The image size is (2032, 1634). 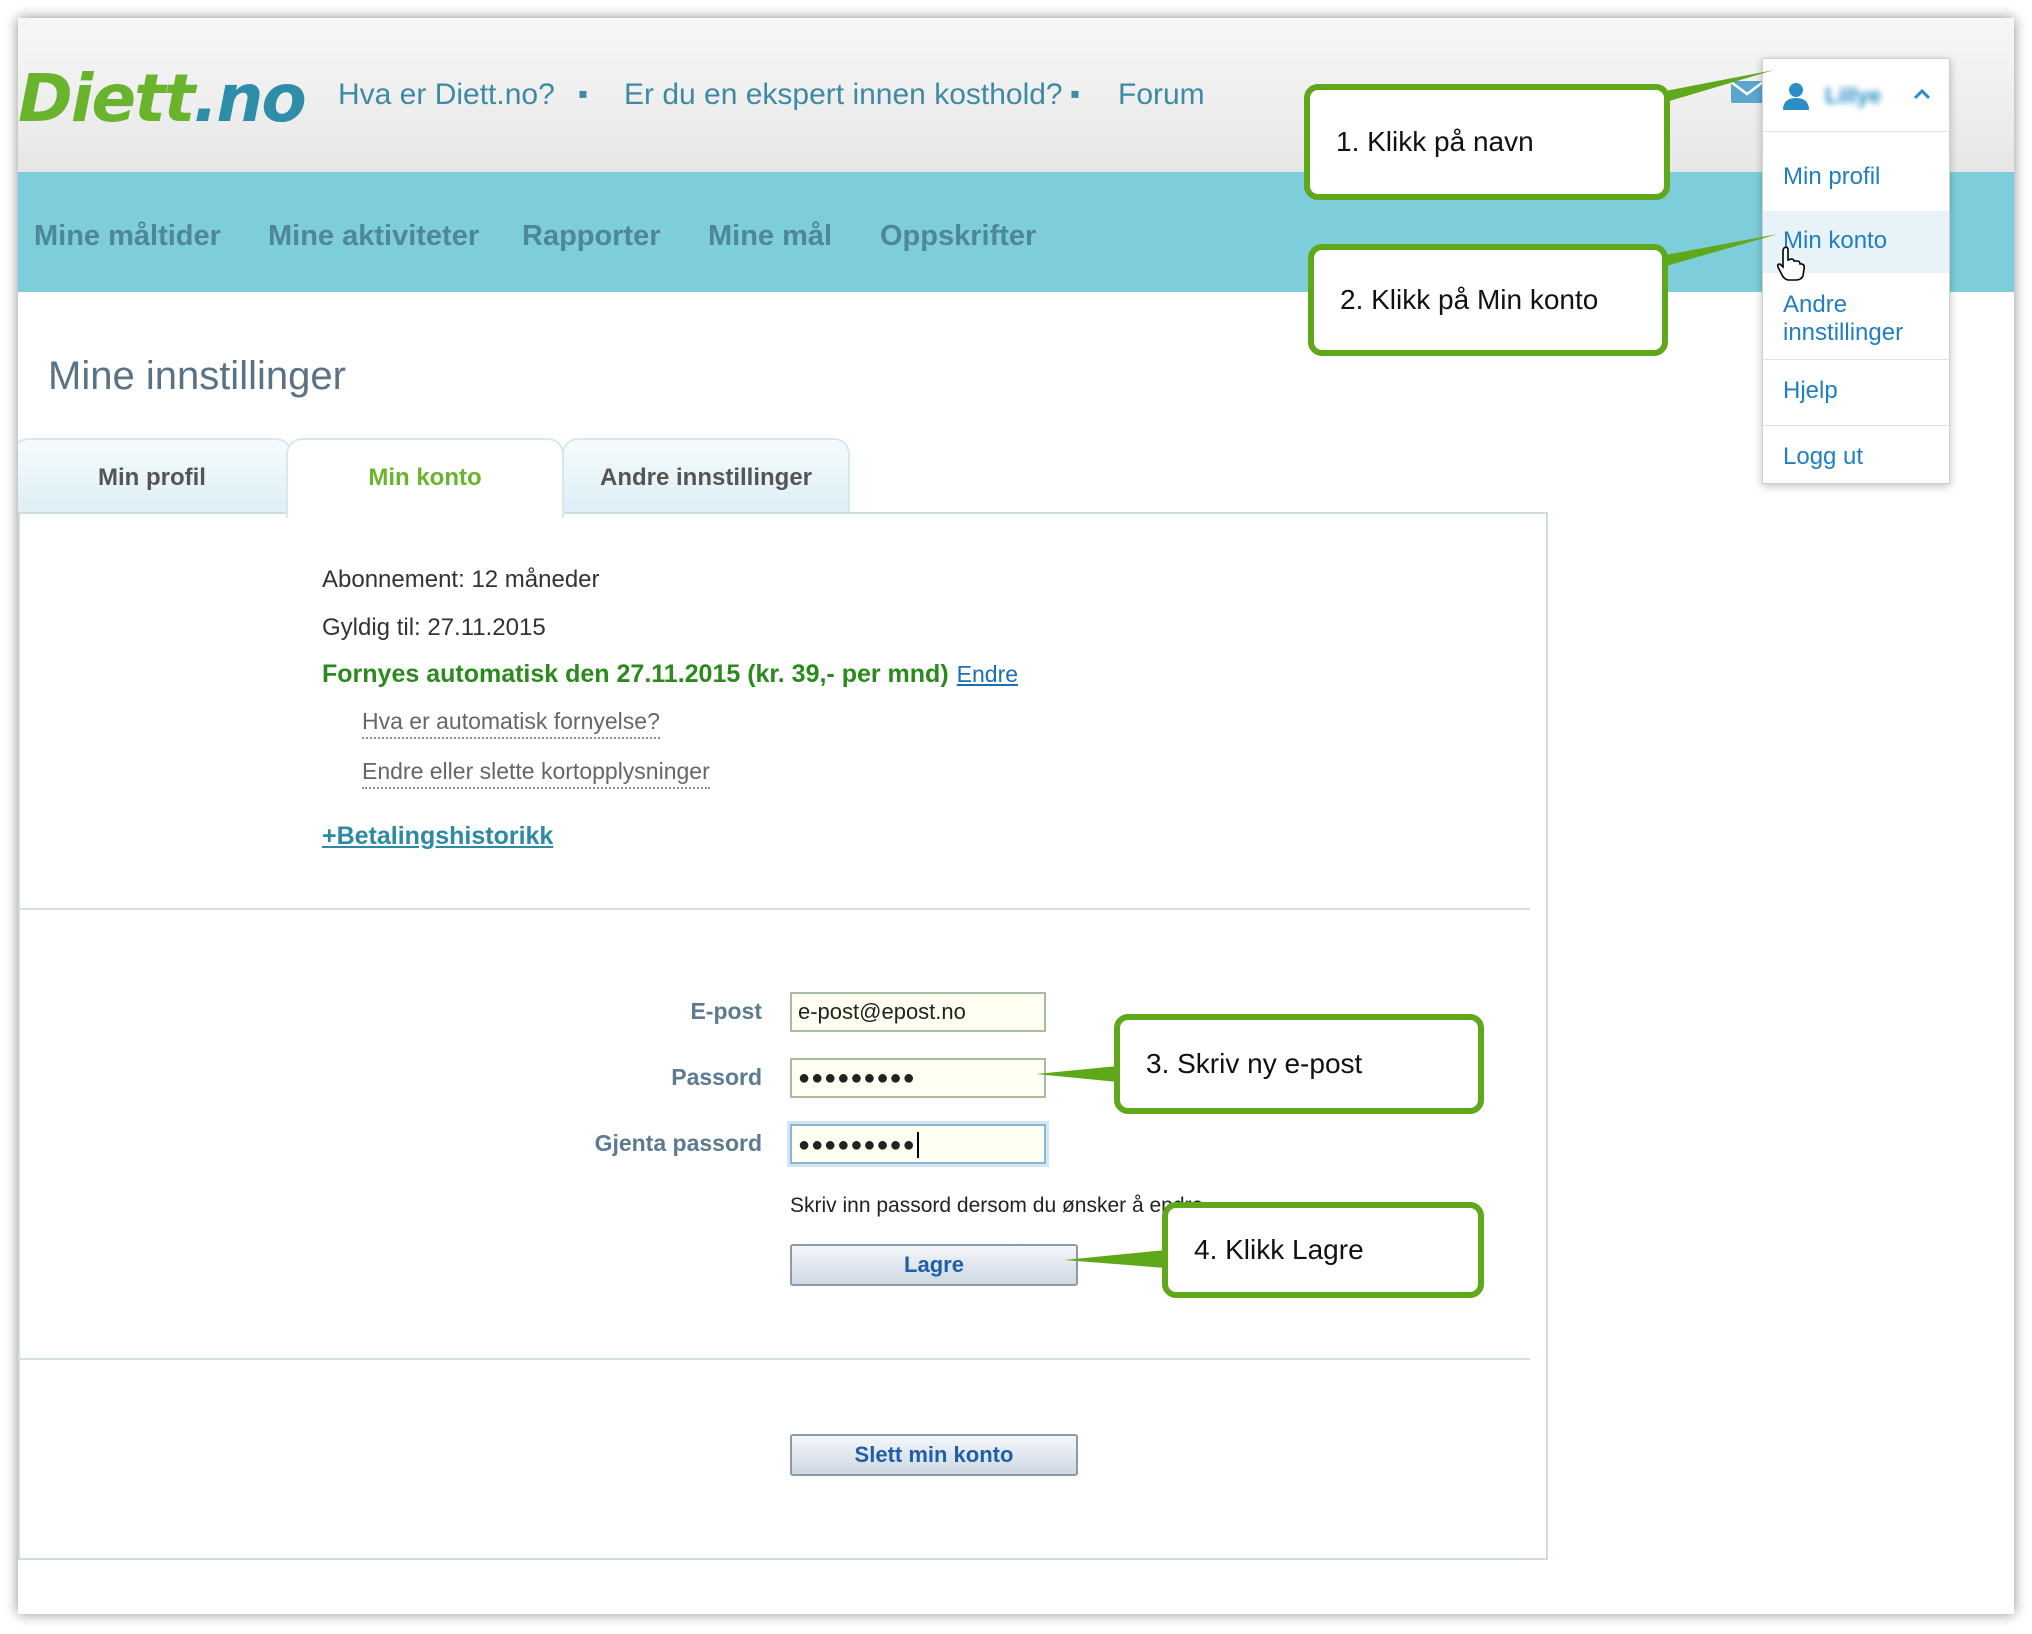 I want to click on save-button: Lagre, so click(x=934, y=1265).